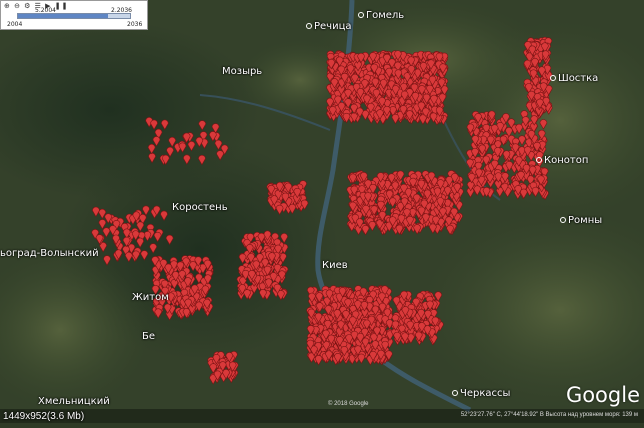  What do you see at coordinates (74, 401) in the screenshot?
I see `city-label-khmelnytsky: Хмельницкий` at bounding box center [74, 401].